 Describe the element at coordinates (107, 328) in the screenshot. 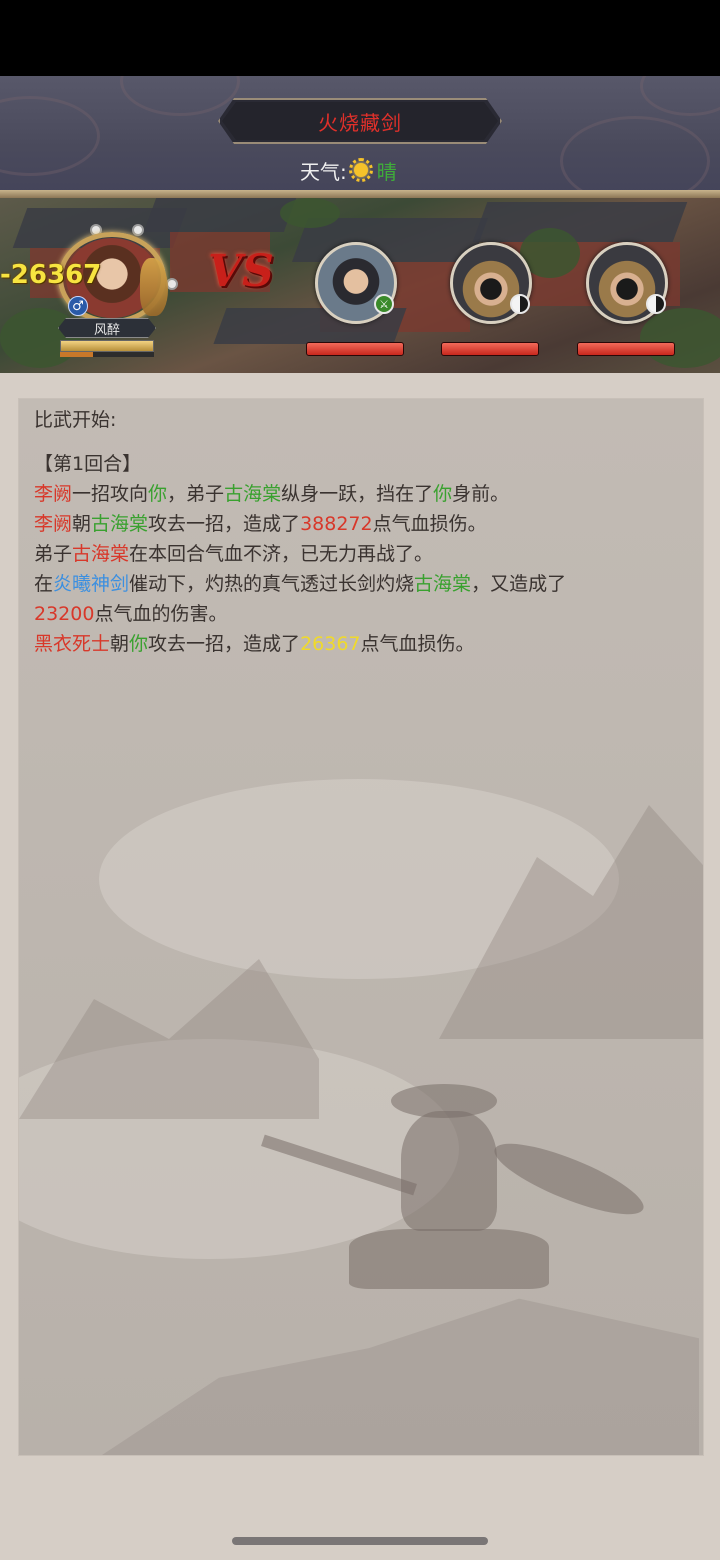

I see `player-name: 风醉` at that location.